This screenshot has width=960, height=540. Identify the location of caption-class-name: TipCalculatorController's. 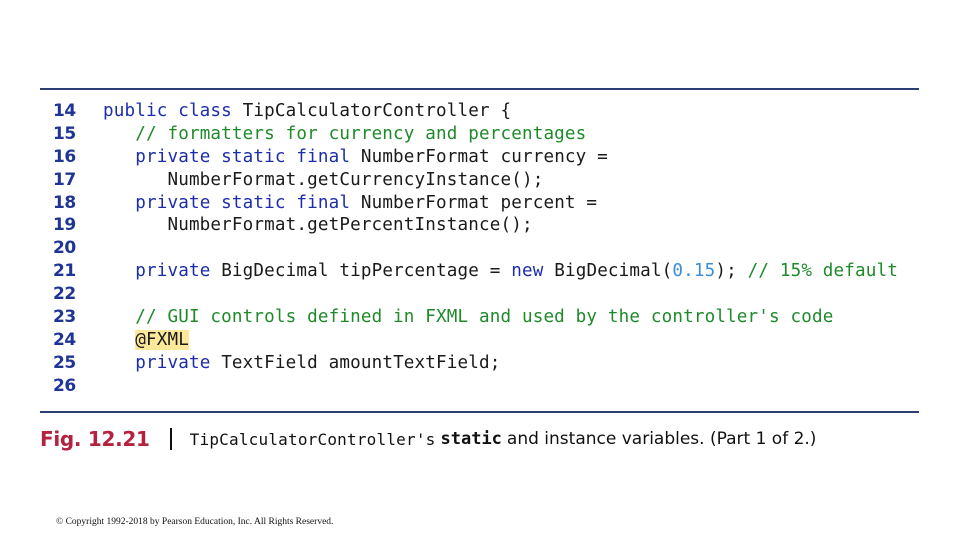
(312, 439).